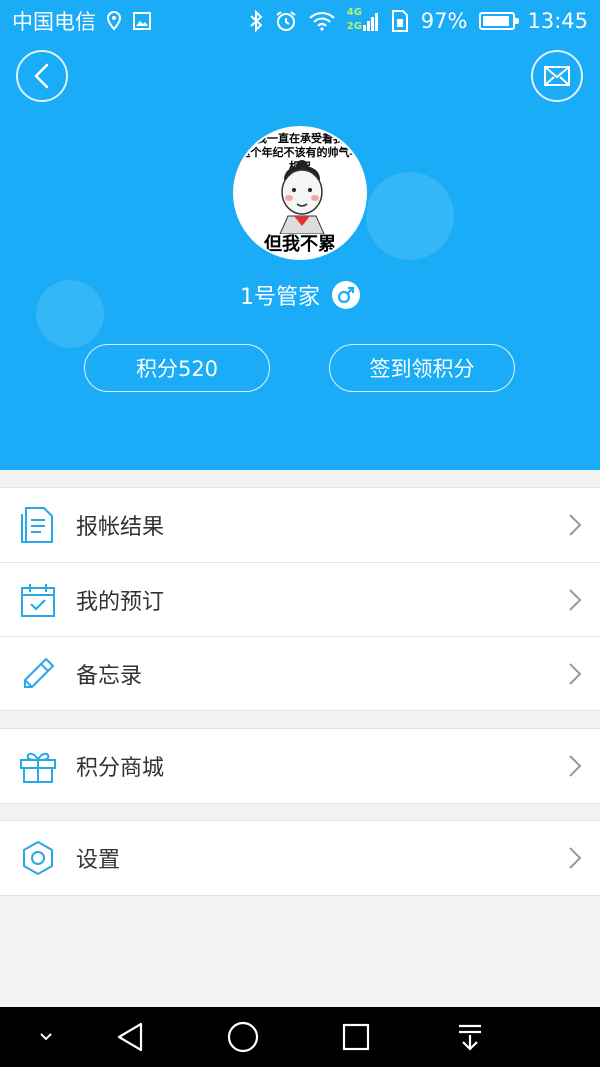 The image size is (600, 1067). I want to click on menu-item-settings: 设置, so click(300, 858).